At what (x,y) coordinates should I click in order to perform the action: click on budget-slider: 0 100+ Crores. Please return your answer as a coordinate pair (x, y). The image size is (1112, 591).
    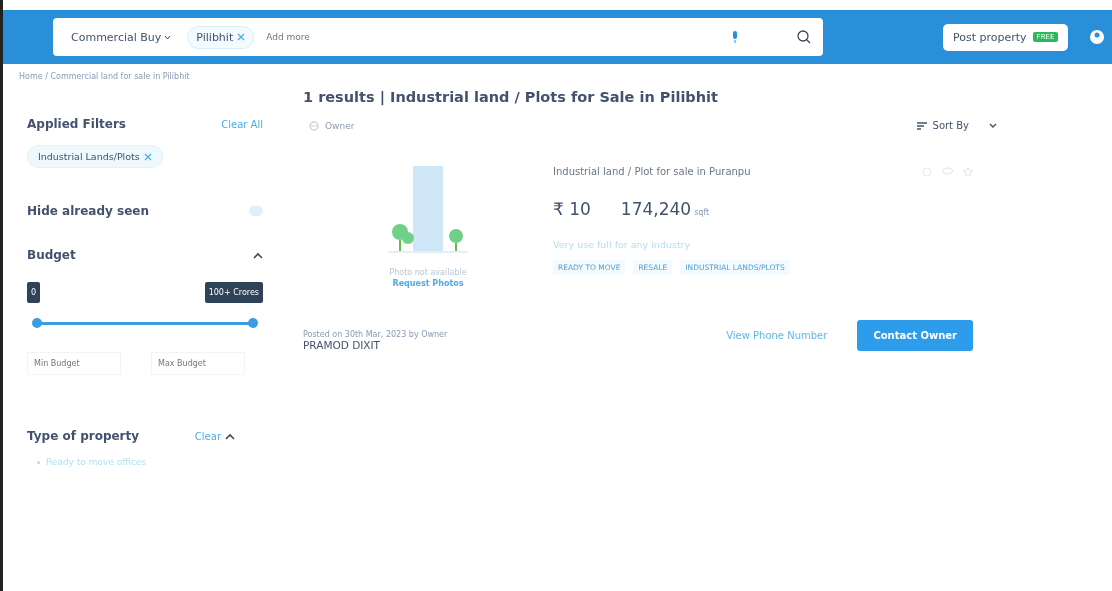
    Looking at the image, I should click on (145, 312).